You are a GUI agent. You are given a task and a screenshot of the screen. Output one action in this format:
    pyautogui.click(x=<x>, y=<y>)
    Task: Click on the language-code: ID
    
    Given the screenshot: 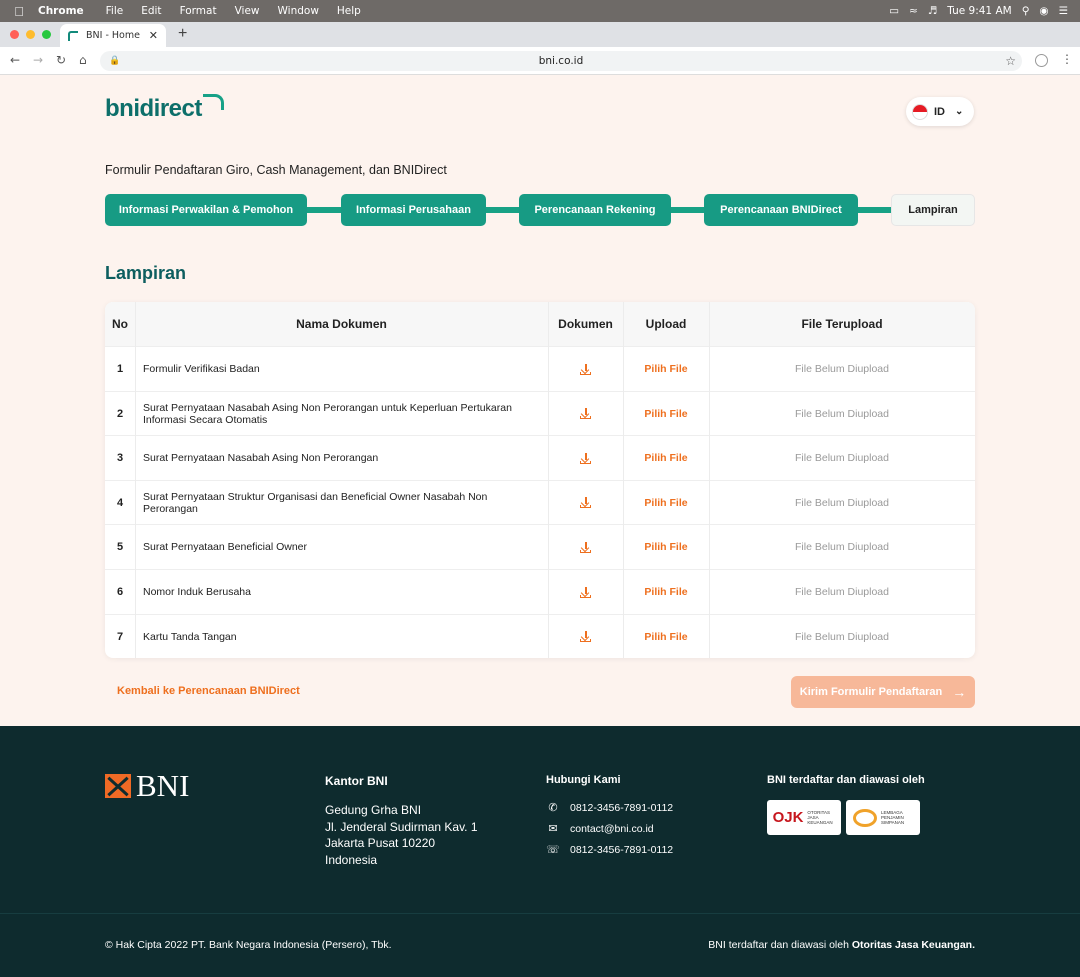 What is the action you would take?
    pyautogui.click(x=939, y=111)
    